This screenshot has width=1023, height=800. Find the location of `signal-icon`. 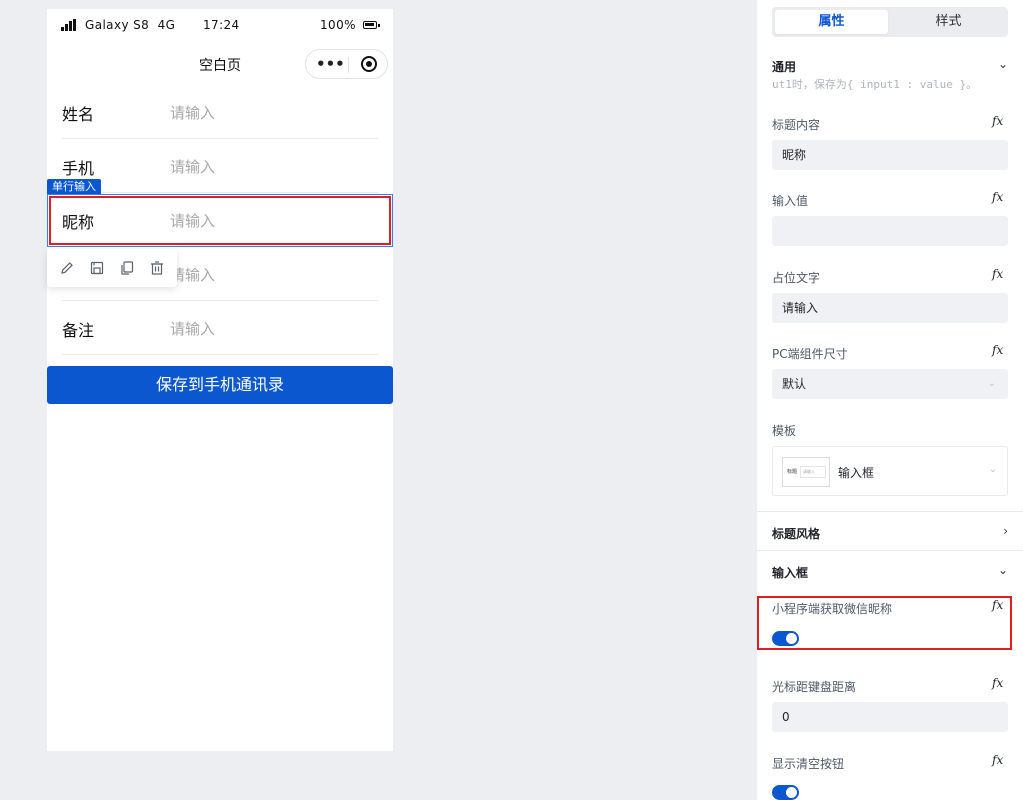

signal-icon is located at coordinates (69, 25).